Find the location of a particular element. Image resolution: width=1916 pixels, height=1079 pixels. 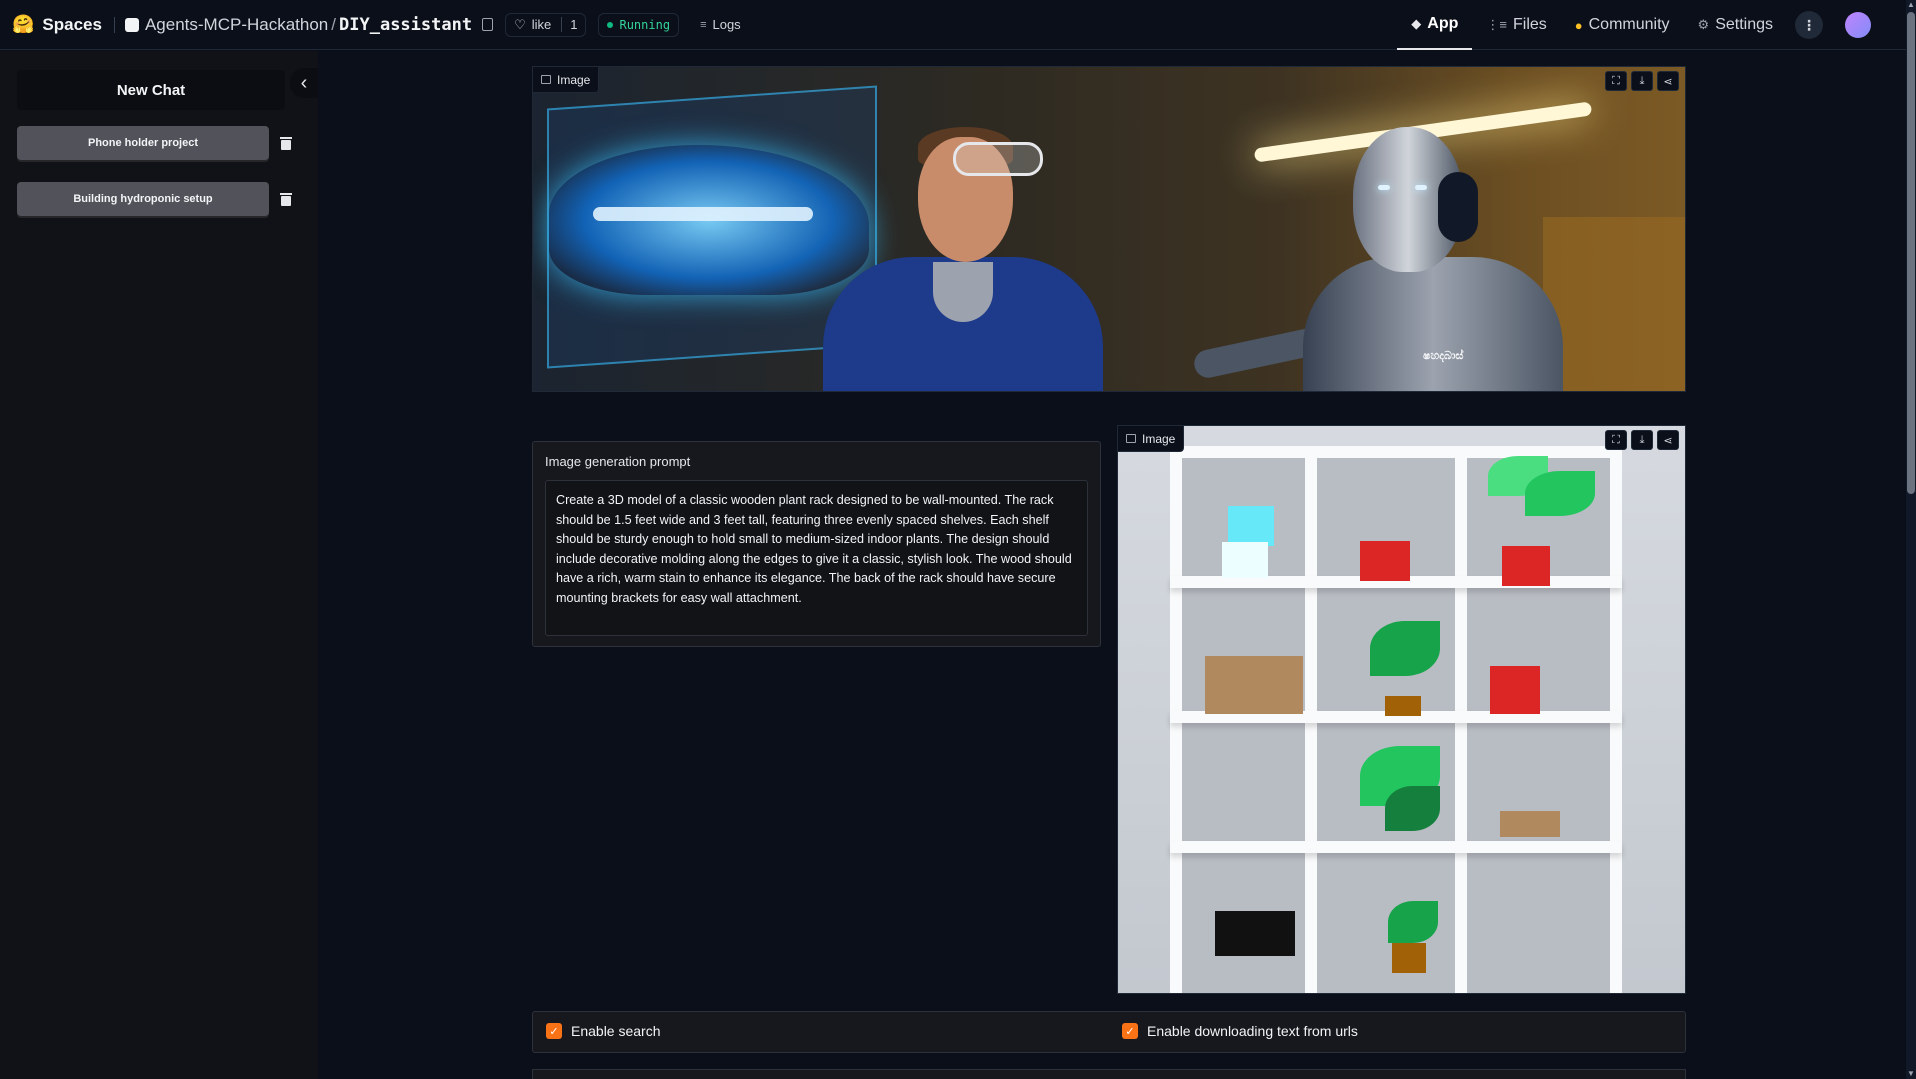

like-button: ♡ like 1 is located at coordinates (546, 24).